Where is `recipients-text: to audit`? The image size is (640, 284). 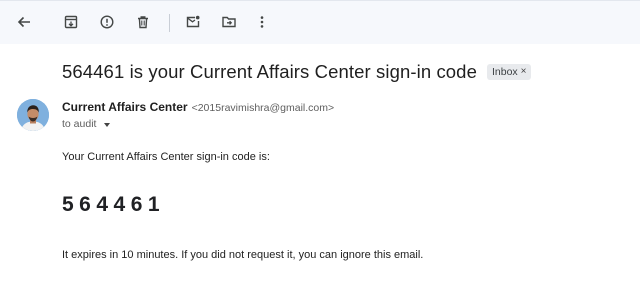 recipients-text: to audit is located at coordinates (79, 124).